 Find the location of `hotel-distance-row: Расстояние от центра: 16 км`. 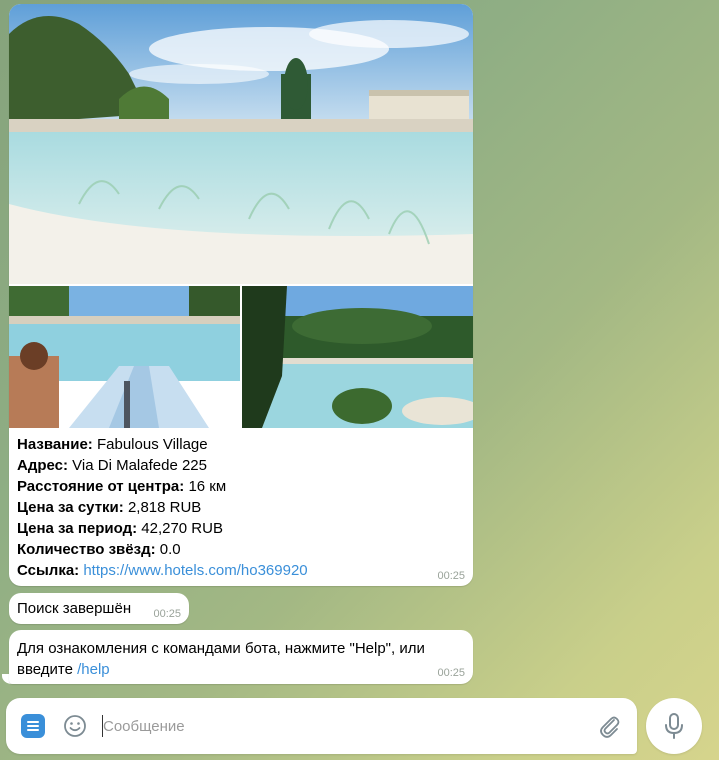

hotel-distance-row: Расстояние от центра: 16 км is located at coordinates (237, 486).